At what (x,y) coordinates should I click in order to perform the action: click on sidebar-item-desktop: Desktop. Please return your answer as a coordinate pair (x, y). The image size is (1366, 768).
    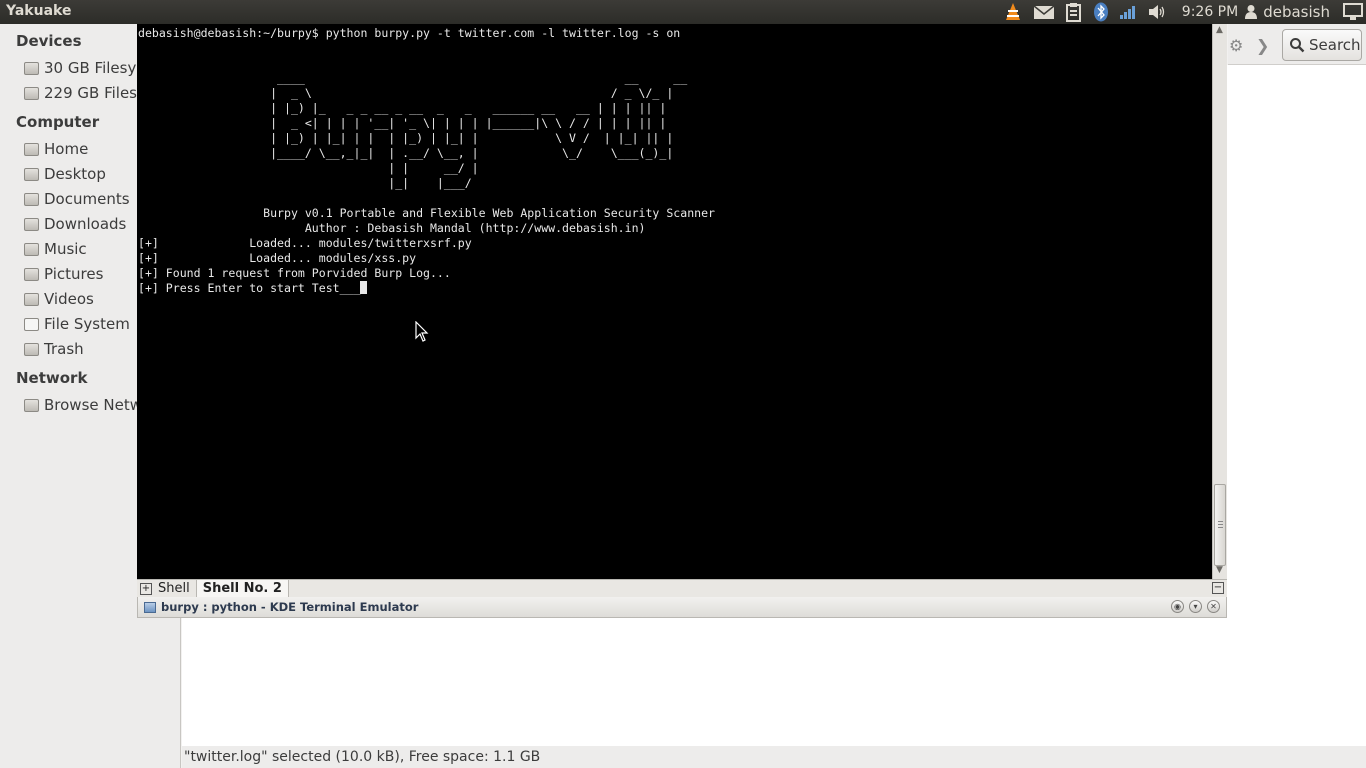
    Looking at the image, I should click on (65, 174).